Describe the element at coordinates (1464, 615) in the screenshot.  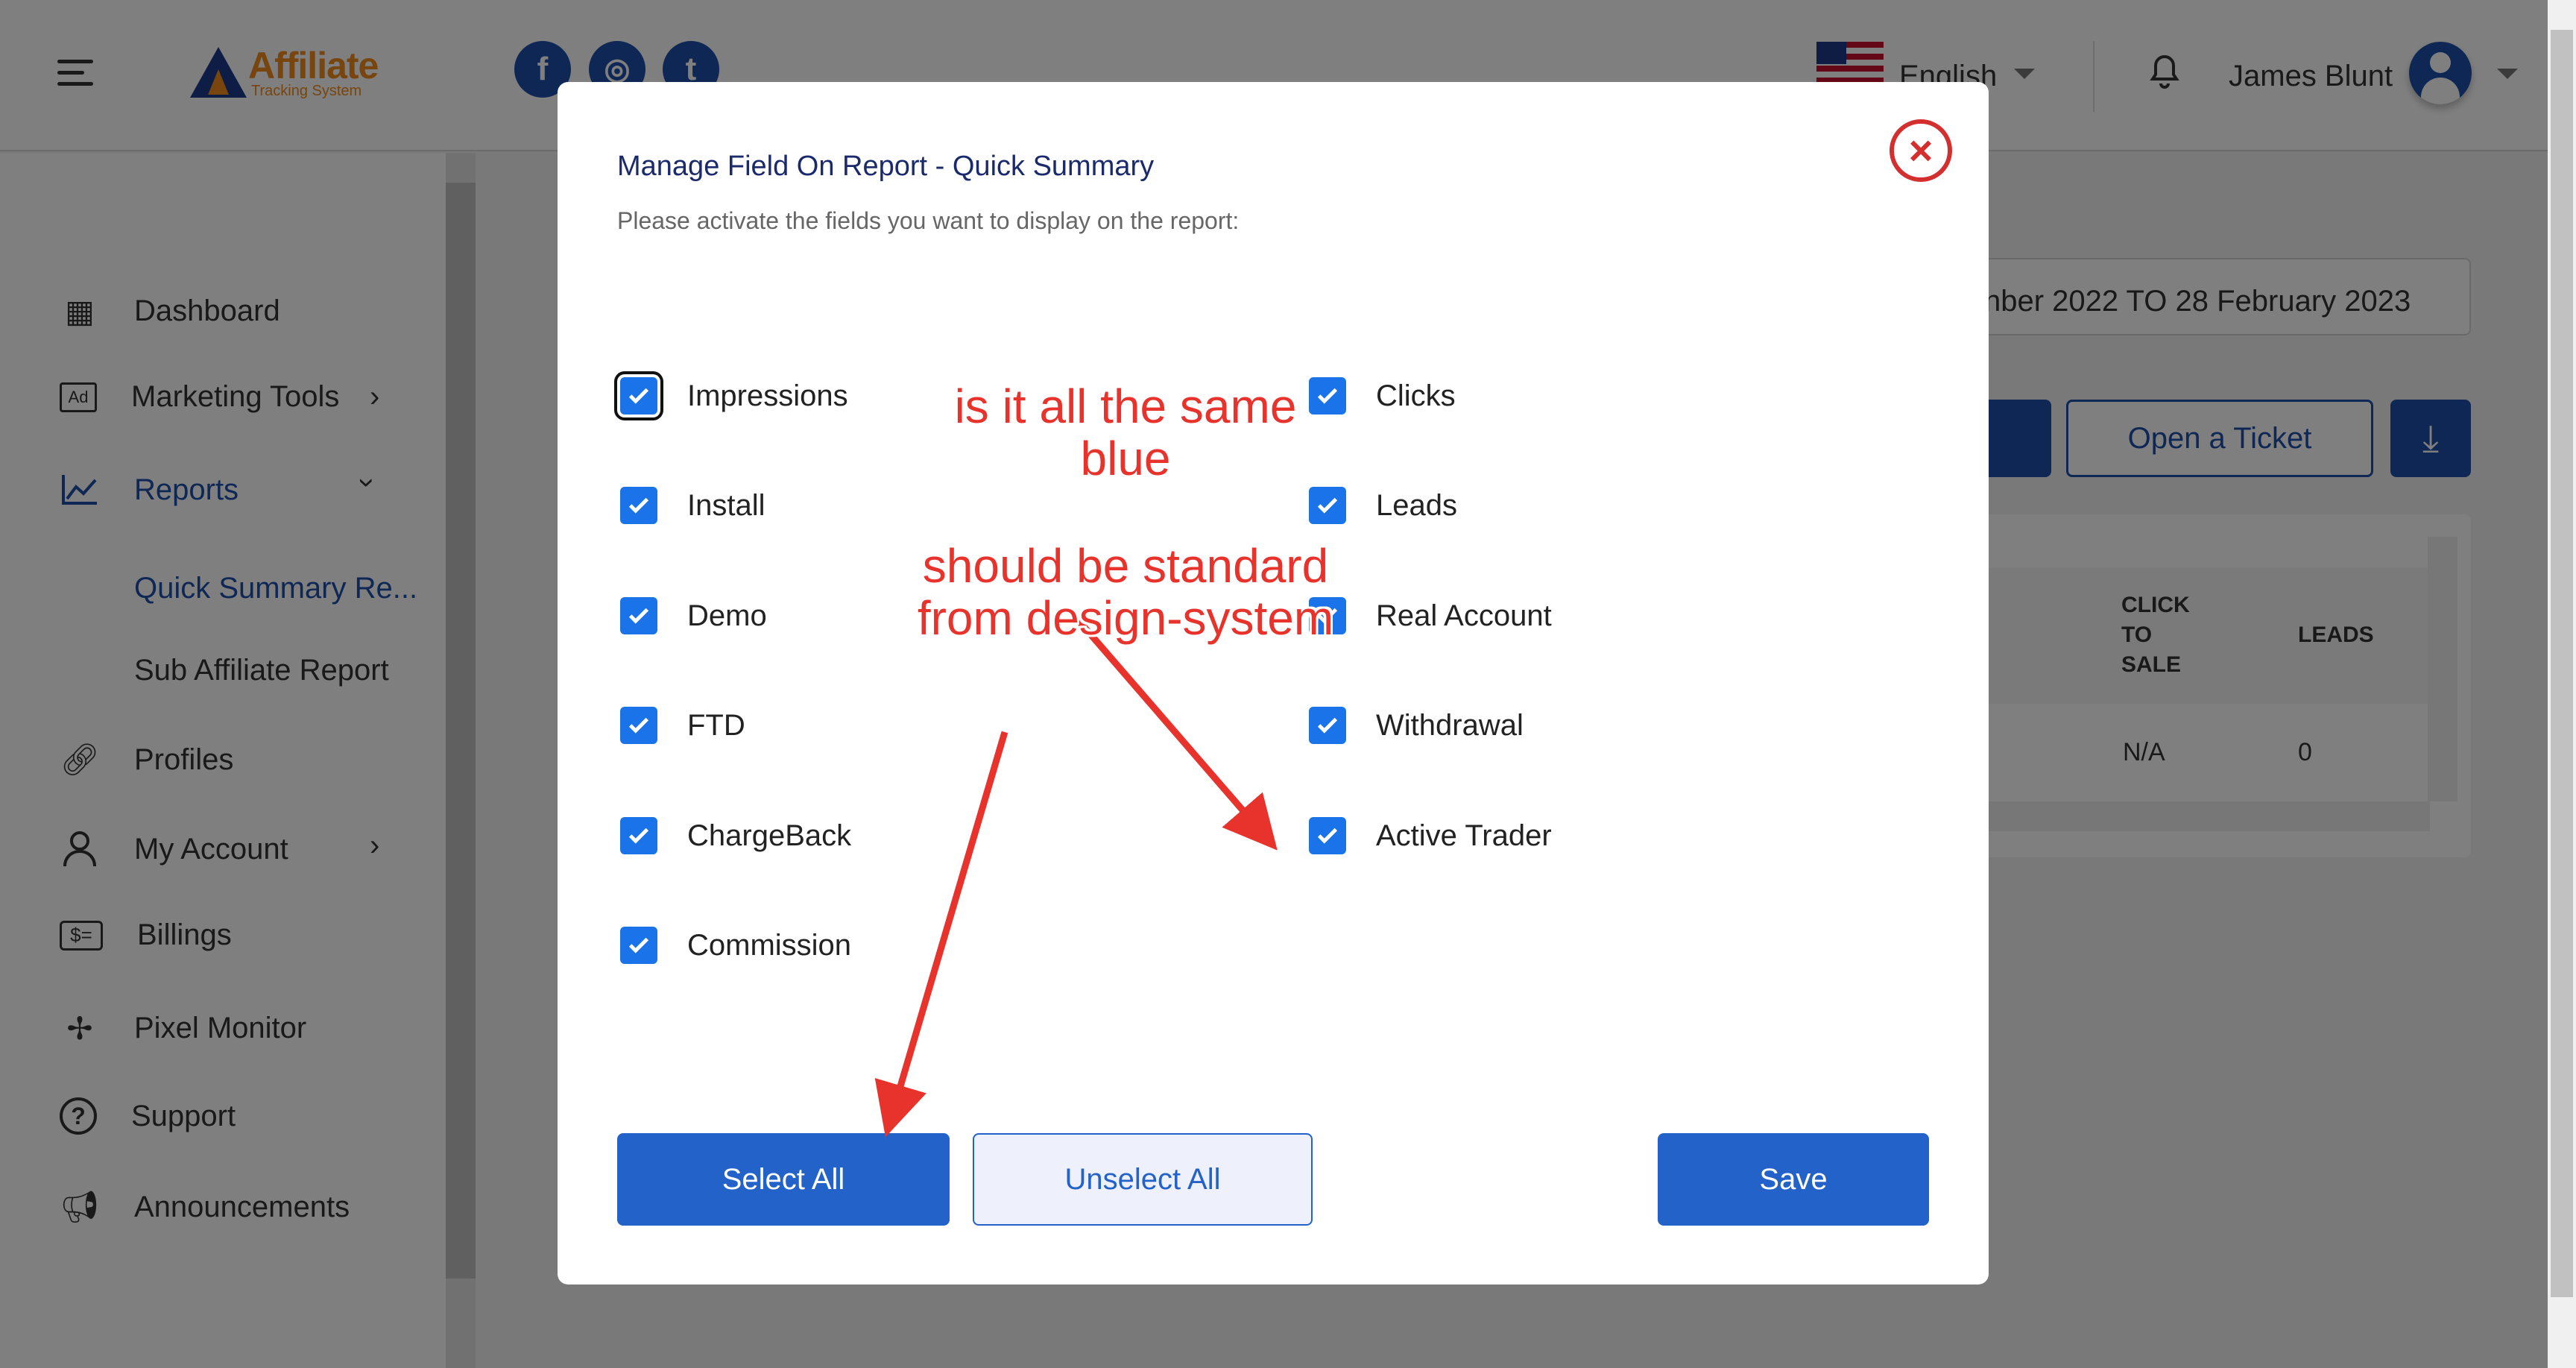
I see `field-label: Real Account` at that location.